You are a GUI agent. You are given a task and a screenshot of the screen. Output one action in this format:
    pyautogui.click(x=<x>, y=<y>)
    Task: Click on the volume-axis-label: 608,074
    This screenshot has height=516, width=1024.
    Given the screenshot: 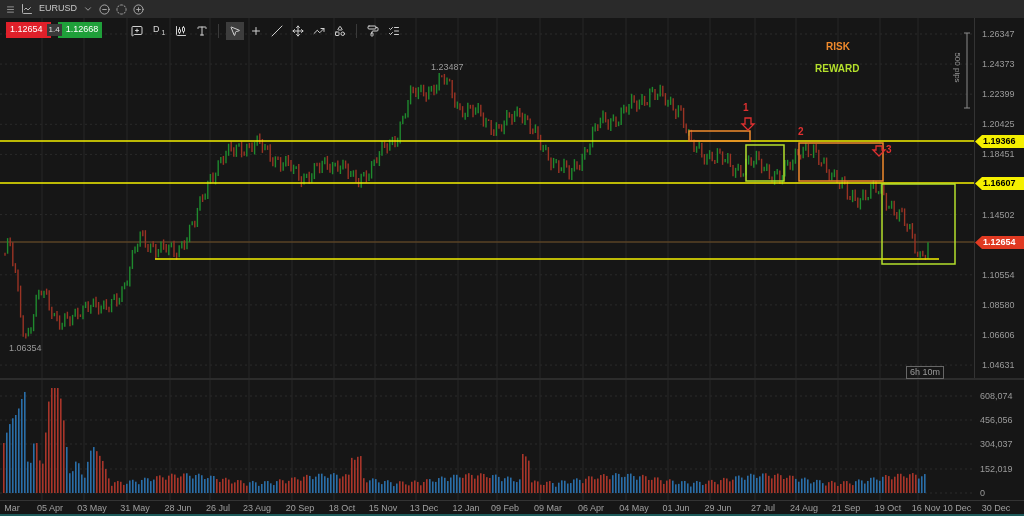 What is the action you would take?
    pyautogui.click(x=996, y=396)
    